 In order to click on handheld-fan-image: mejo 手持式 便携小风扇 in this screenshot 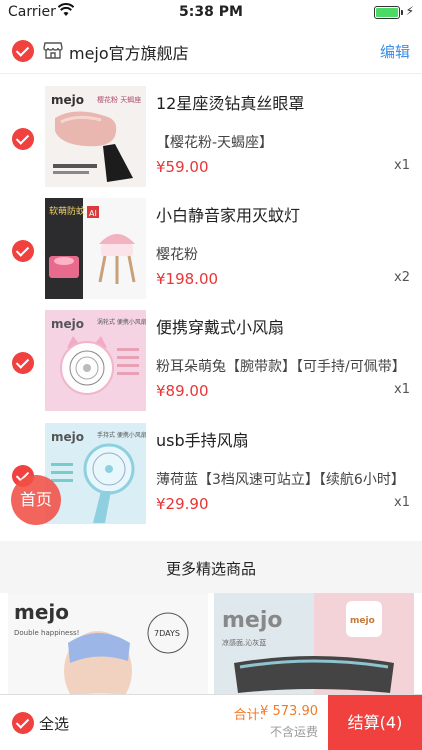, I will do `click(95, 473)`.